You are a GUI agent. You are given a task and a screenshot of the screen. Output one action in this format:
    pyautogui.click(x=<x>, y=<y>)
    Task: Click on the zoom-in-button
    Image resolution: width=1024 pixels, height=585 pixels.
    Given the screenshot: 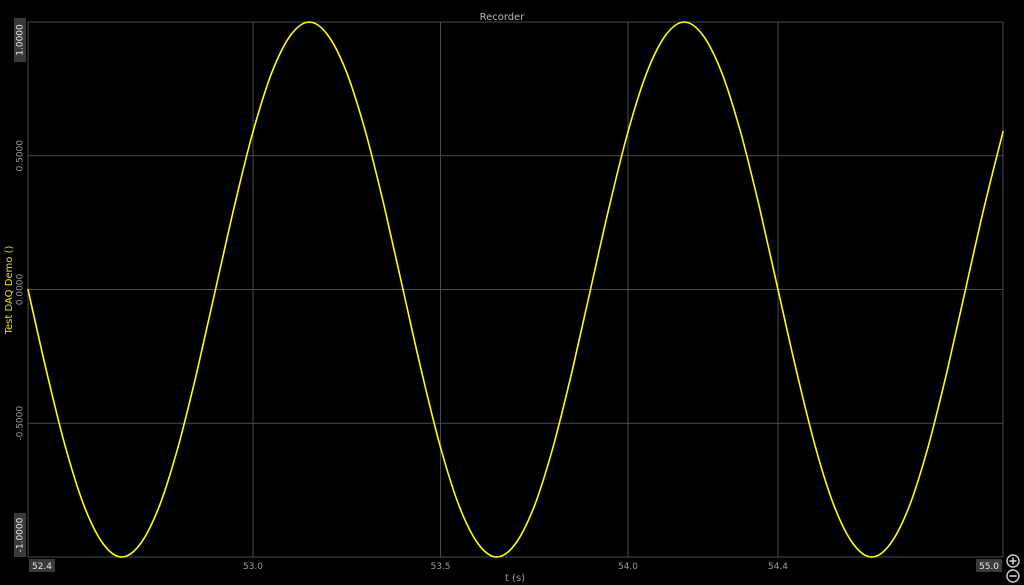 What is the action you would take?
    pyautogui.click(x=1013, y=561)
    